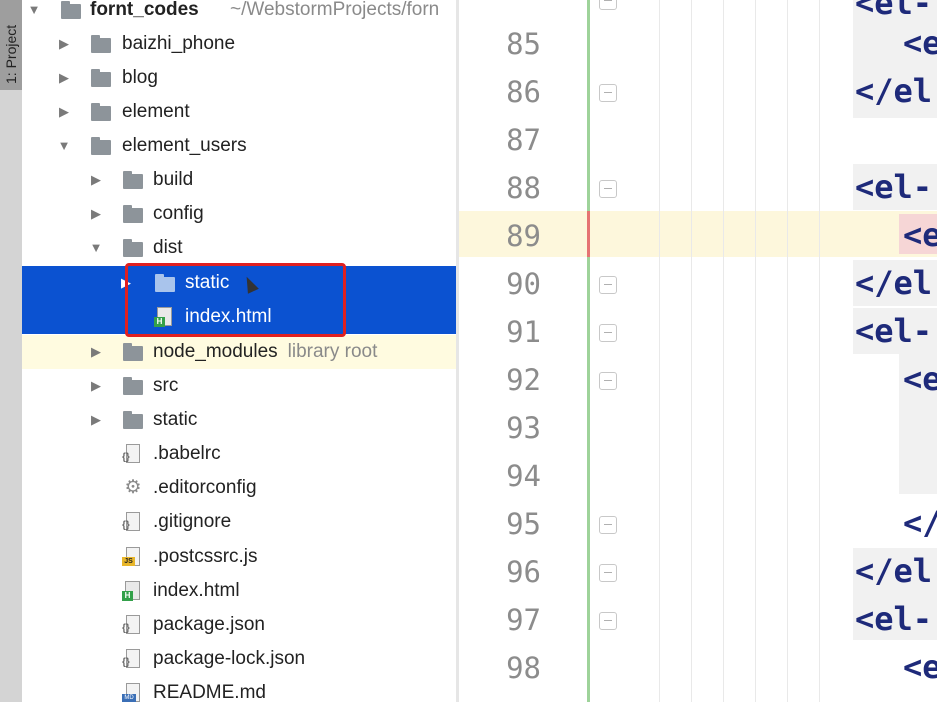 This screenshot has height=702, width=937. What do you see at coordinates (239, 386) in the screenshot?
I see `tree-item-src: ▶ src` at bounding box center [239, 386].